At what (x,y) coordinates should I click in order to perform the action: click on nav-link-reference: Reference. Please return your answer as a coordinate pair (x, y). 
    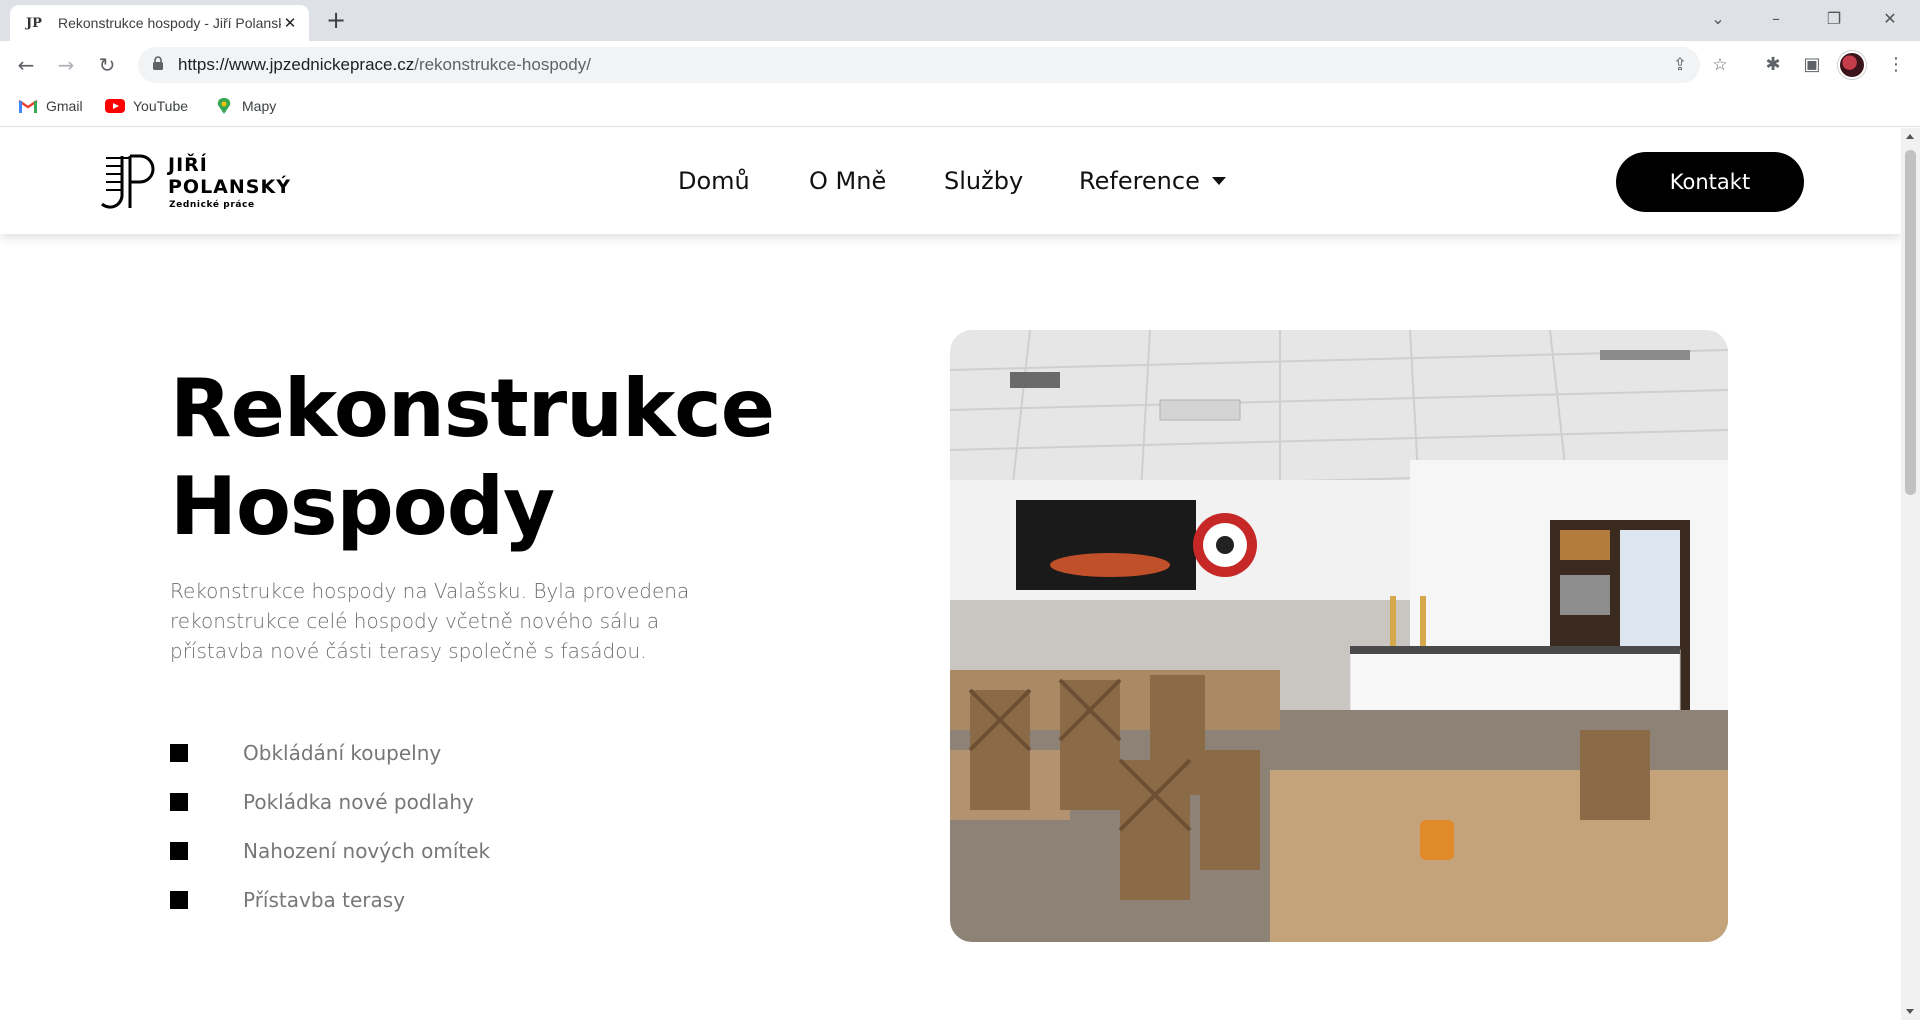
    Looking at the image, I should click on (1139, 181).